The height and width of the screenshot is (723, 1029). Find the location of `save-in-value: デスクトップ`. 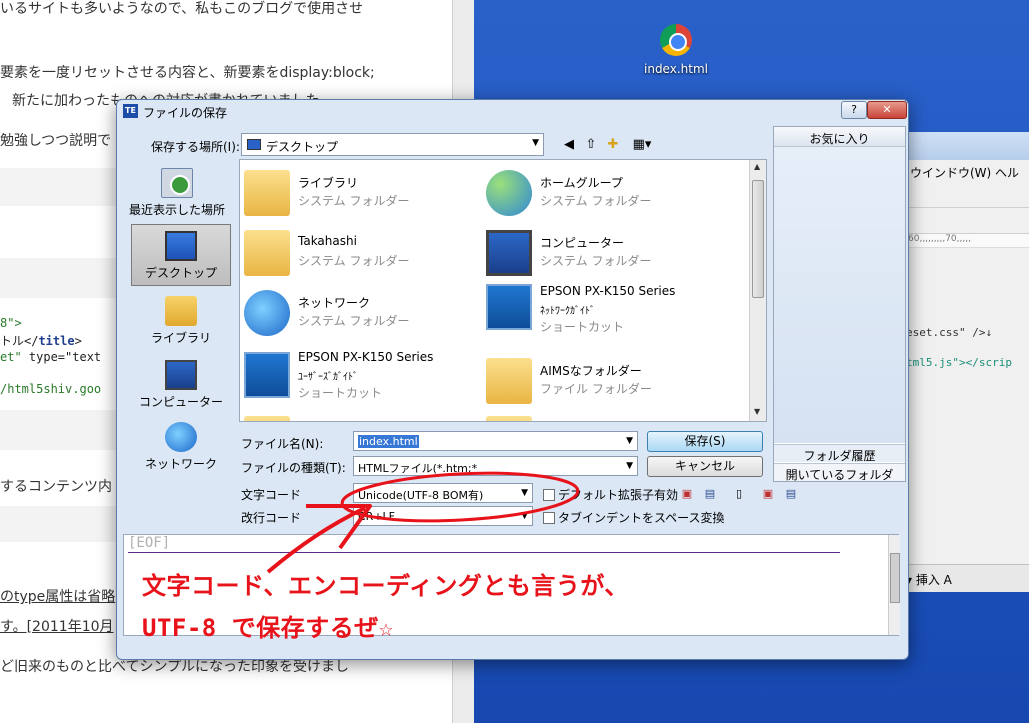

save-in-value: デスクトップ is located at coordinates (302, 147).